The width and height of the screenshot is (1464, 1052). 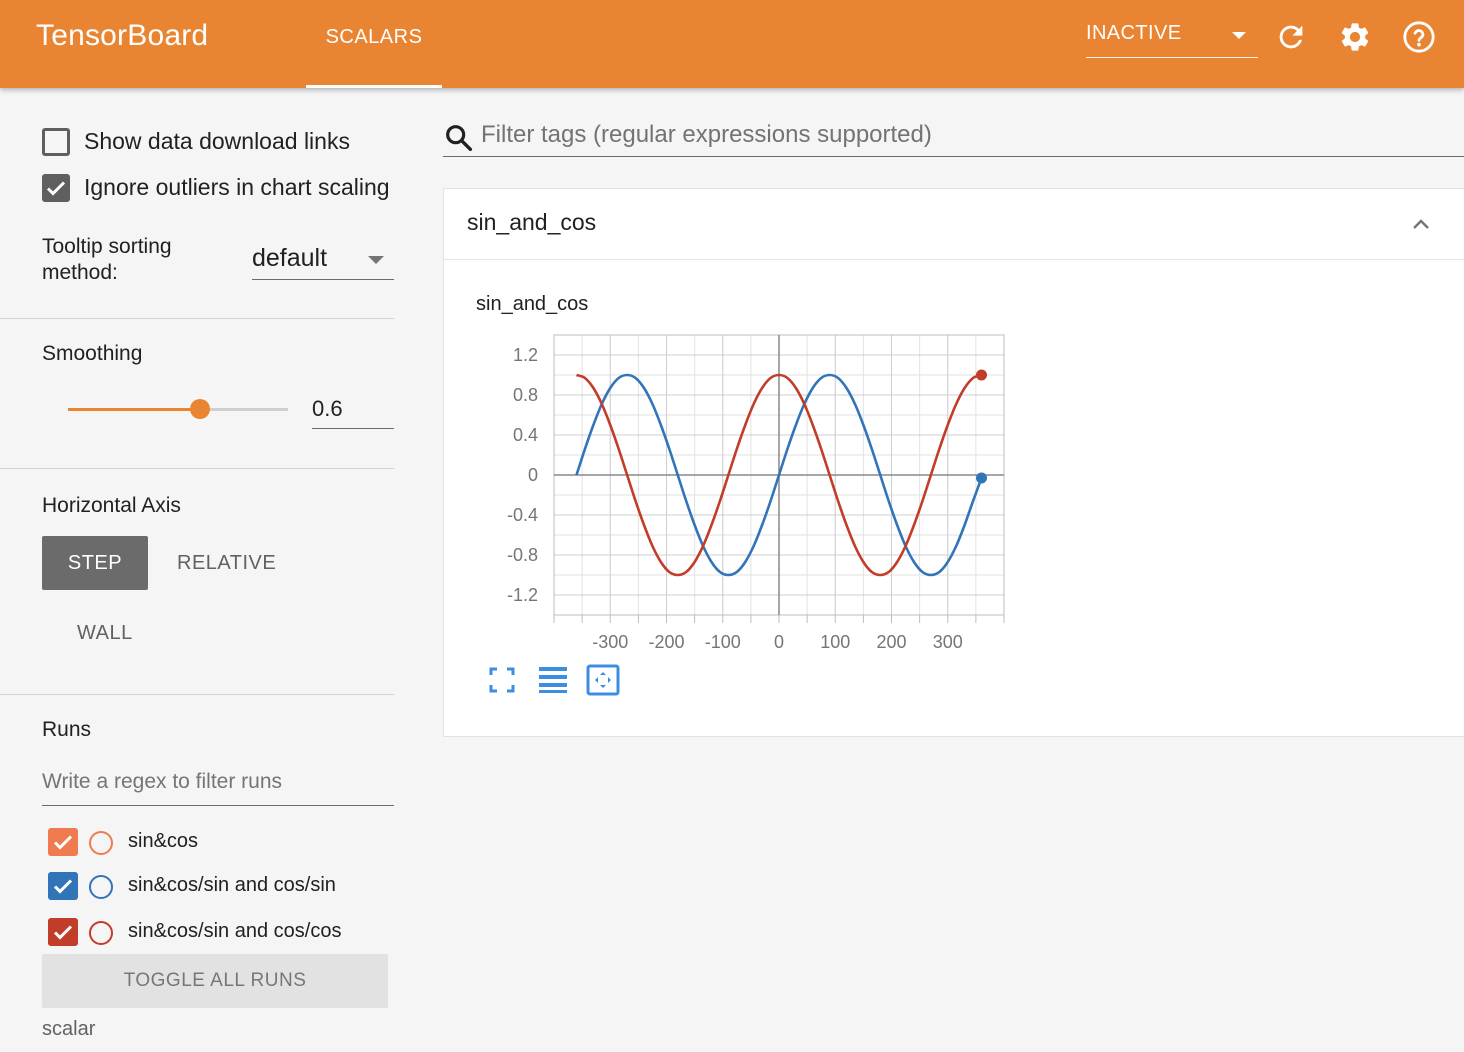 I want to click on search-icon, so click(x=459, y=138).